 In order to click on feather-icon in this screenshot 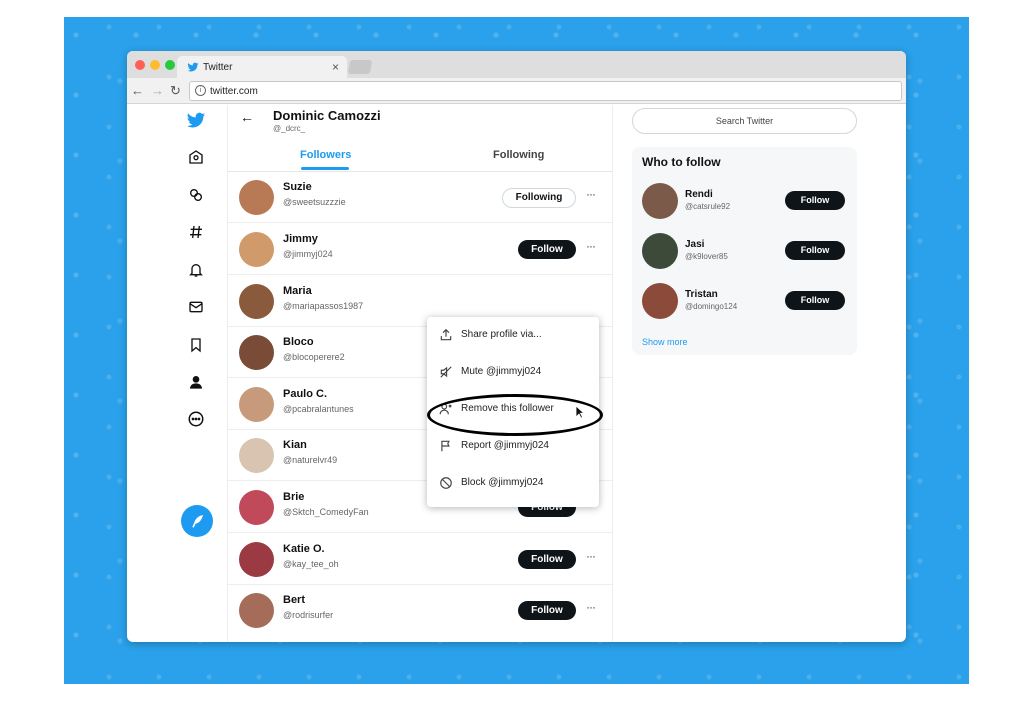, I will do `click(197, 521)`.